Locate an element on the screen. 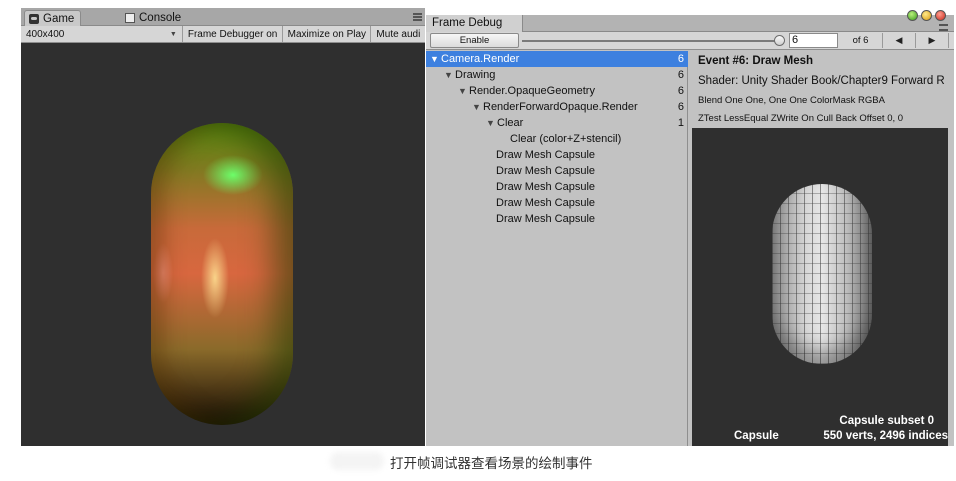 This screenshot has height=481, width=956. tree-item-label: RenderForwardOpaque.Render is located at coordinates (560, 107).